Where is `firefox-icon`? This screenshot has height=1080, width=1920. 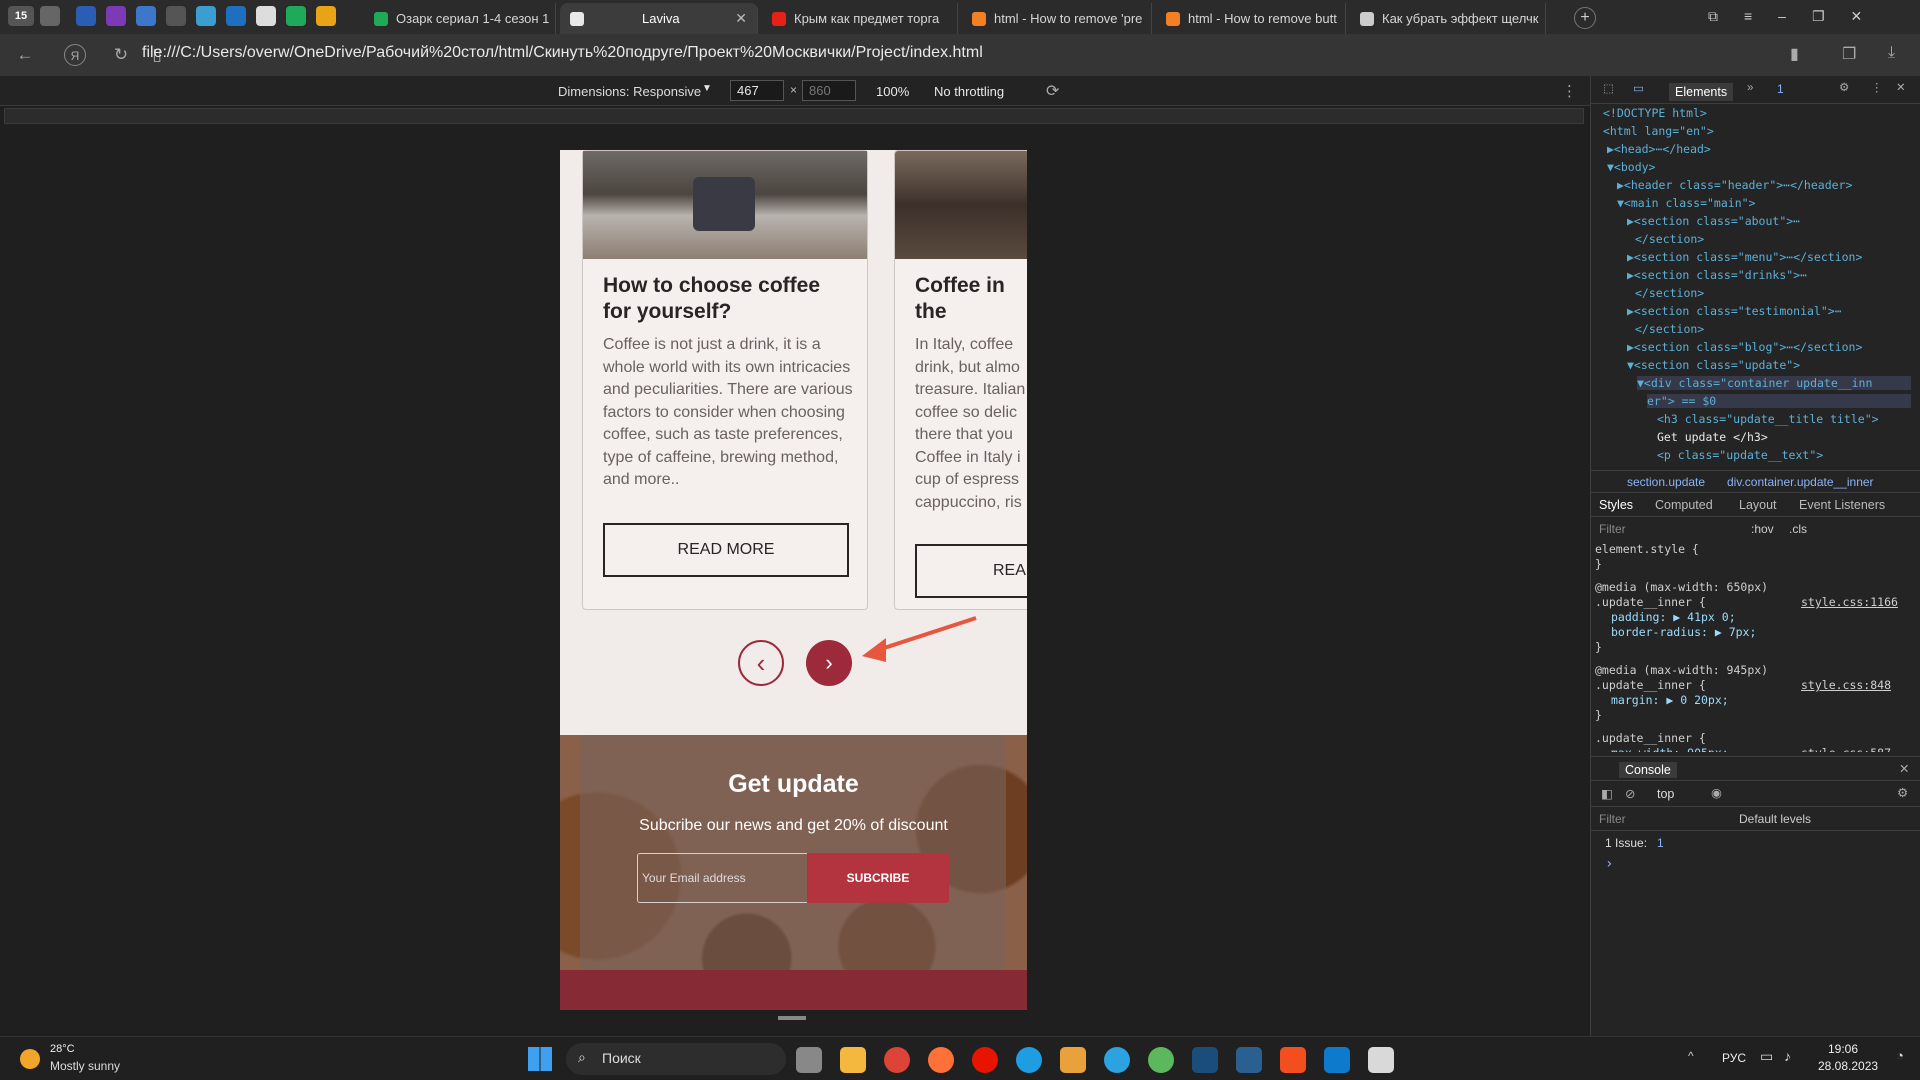 firefox-icon is located at coordinates (941, 1060).